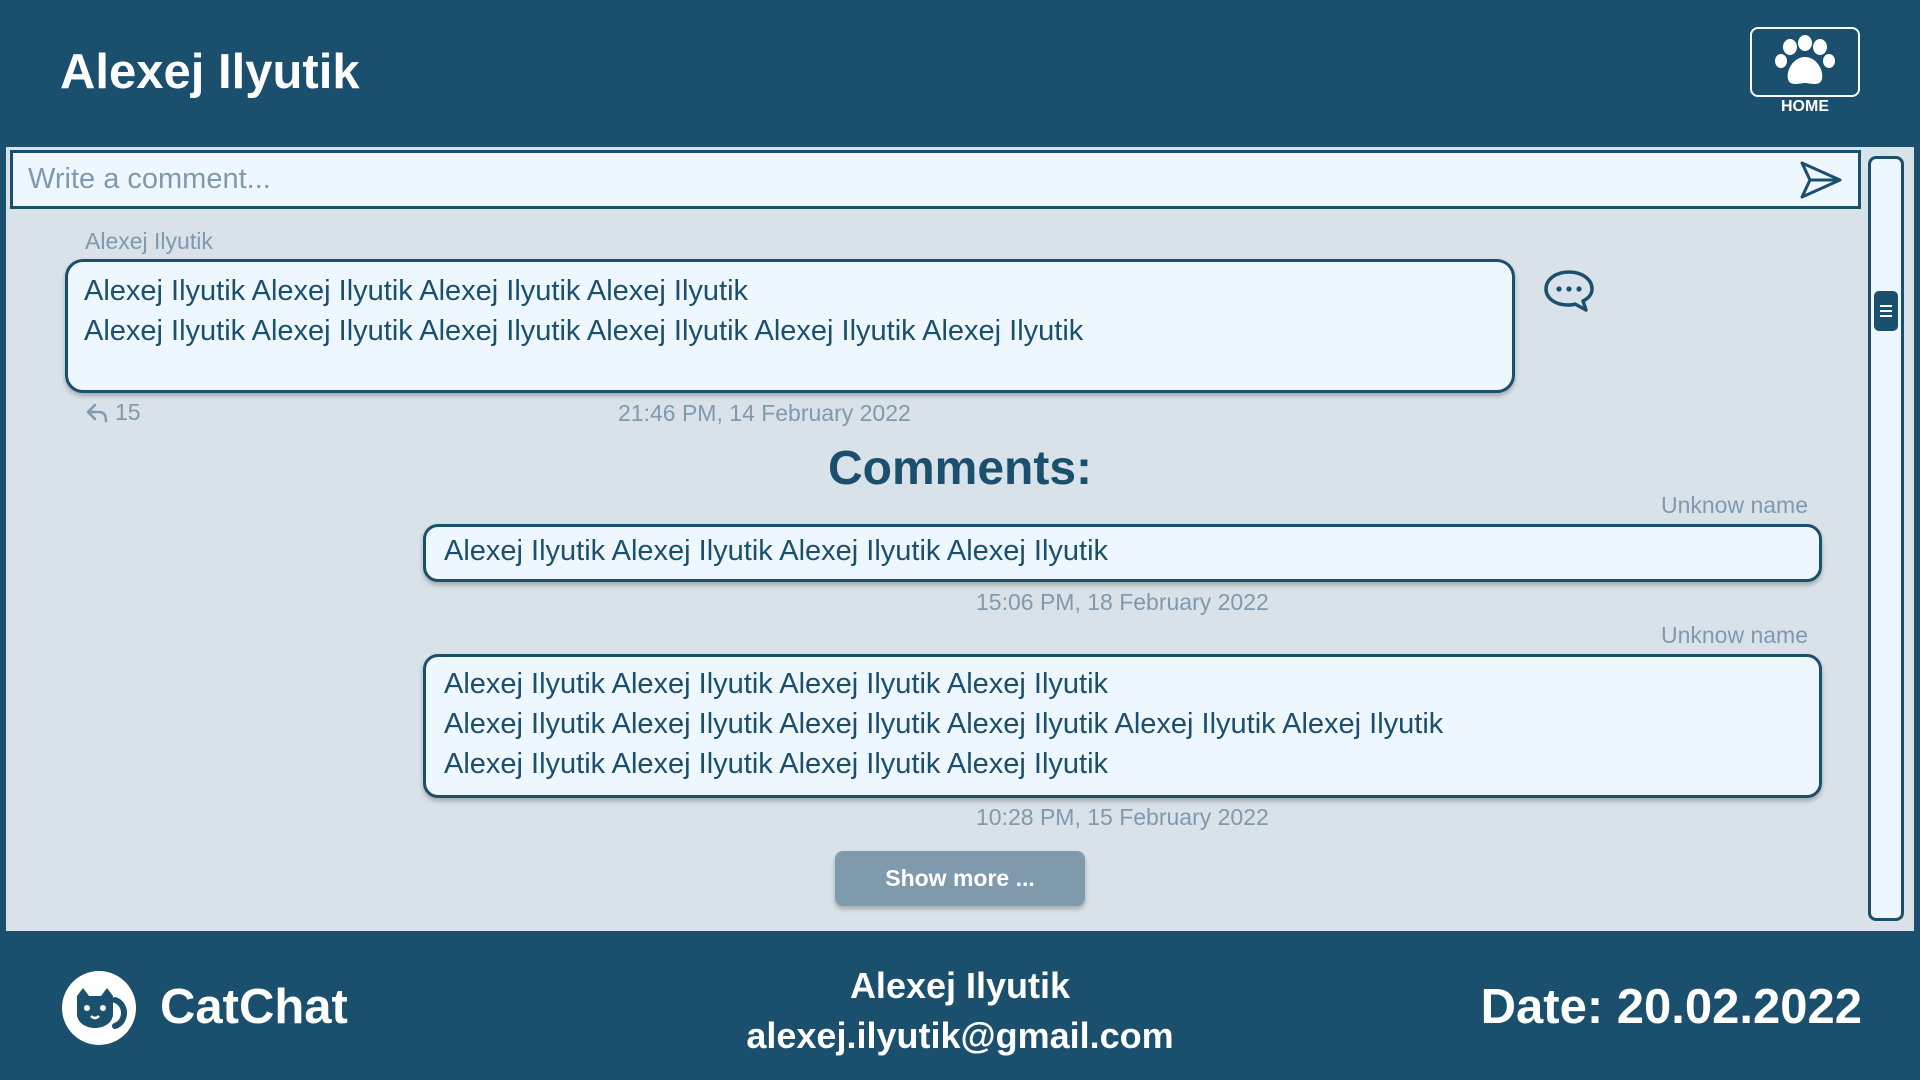  I want to click on comment-composer, so click(935, 179).